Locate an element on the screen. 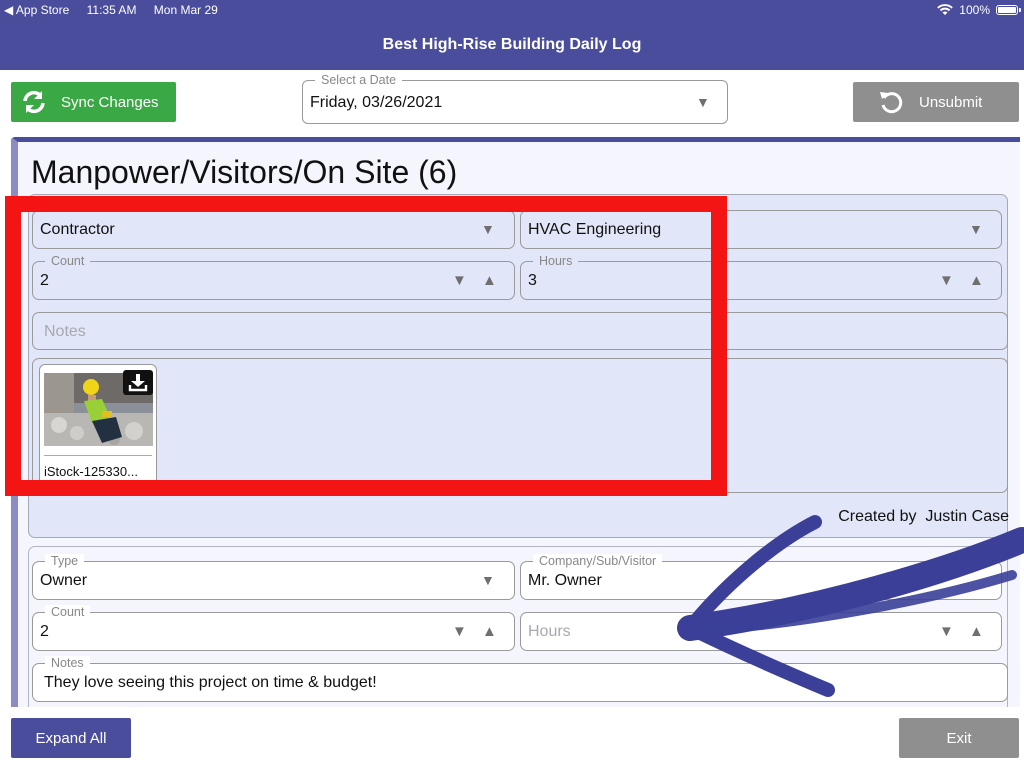  type-label: Type is located at coordinates (65, 561).